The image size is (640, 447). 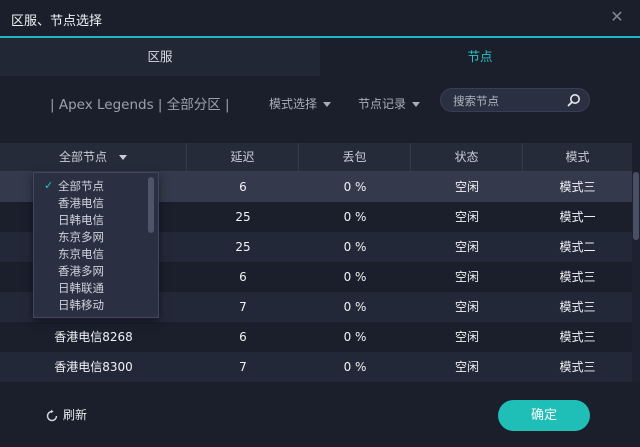 I want to click on search-input, so click(x=509, y=101).